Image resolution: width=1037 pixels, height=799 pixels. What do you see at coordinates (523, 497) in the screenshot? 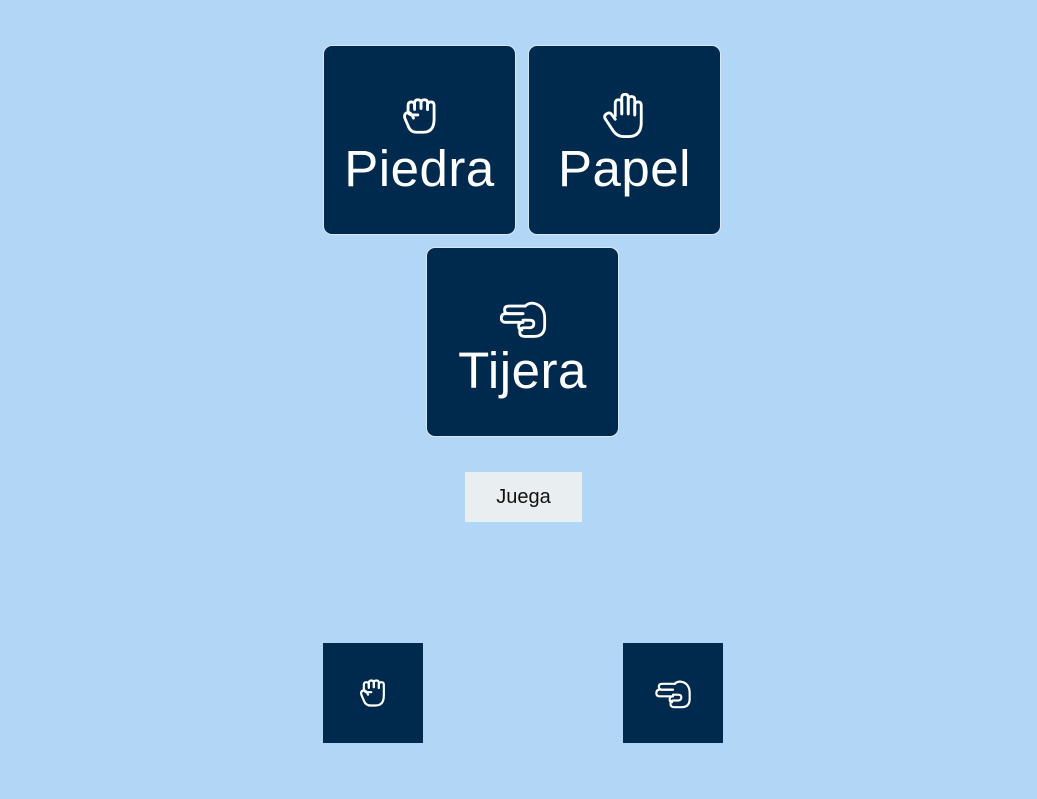
I see `play-button: Juega` at bounding box center [523, 497].